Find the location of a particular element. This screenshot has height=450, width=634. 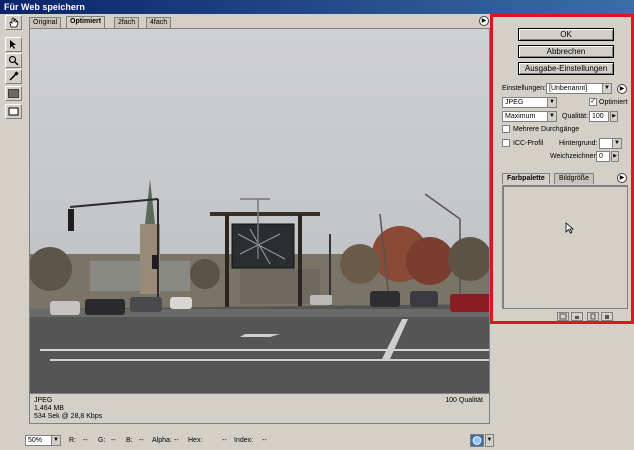

hex-value: -- is located at coordinates (224, 440).